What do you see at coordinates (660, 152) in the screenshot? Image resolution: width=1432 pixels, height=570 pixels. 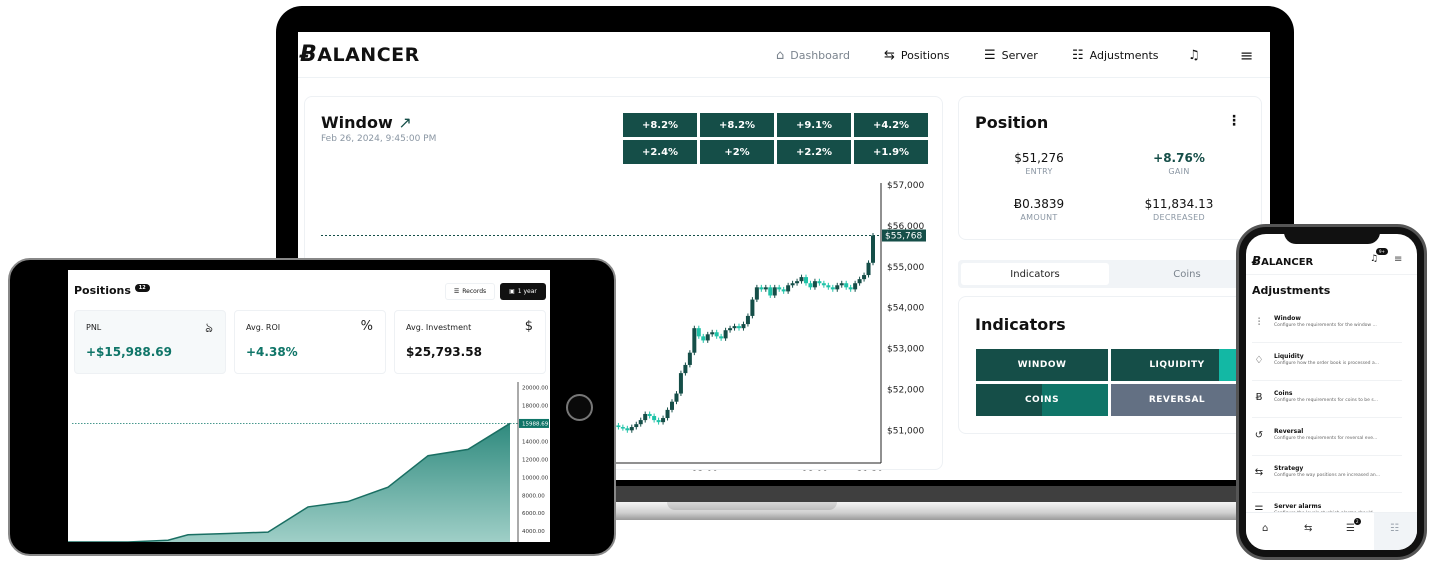 I see `percentage-cell: +2.4%` at bounding box center [660, 152].